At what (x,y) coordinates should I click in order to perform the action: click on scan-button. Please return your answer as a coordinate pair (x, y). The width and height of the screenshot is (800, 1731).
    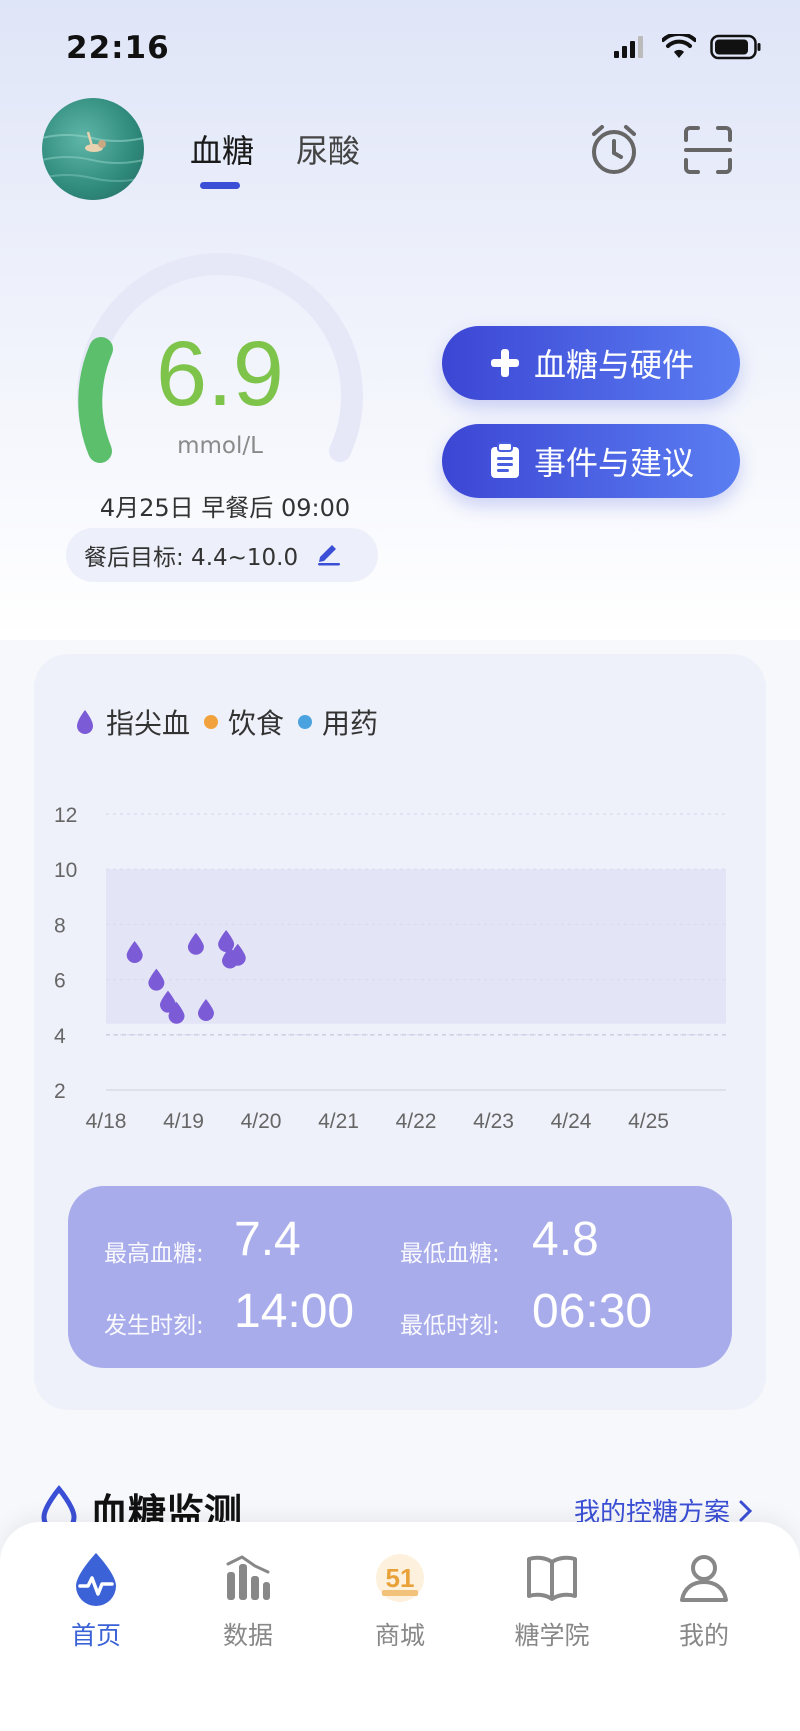
    Looking at the image, I should click on (708, 150).